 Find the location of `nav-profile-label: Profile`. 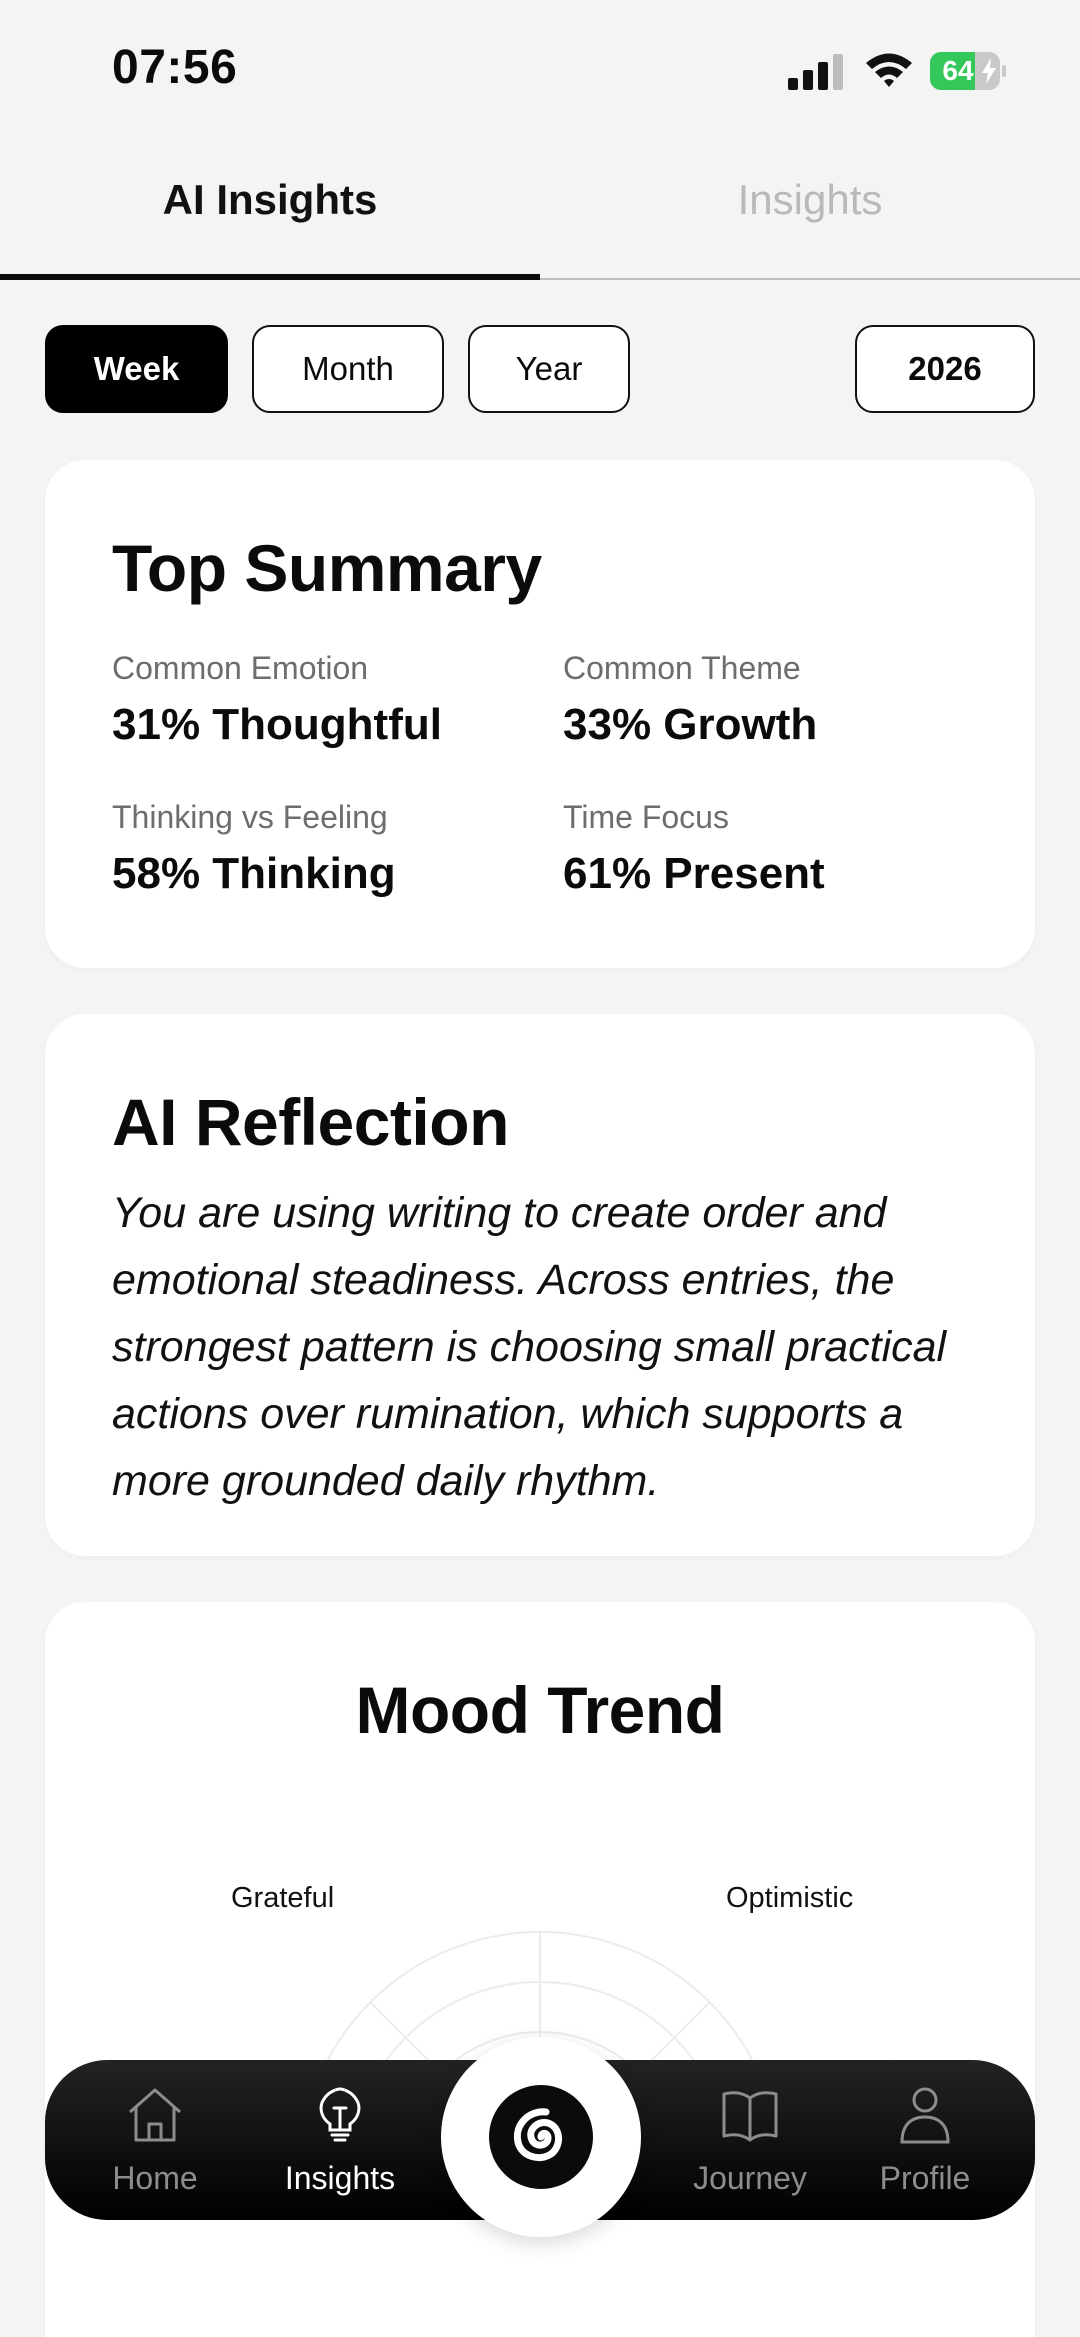

nav-profile-label: Profile is located at coordinates (925, 2178).